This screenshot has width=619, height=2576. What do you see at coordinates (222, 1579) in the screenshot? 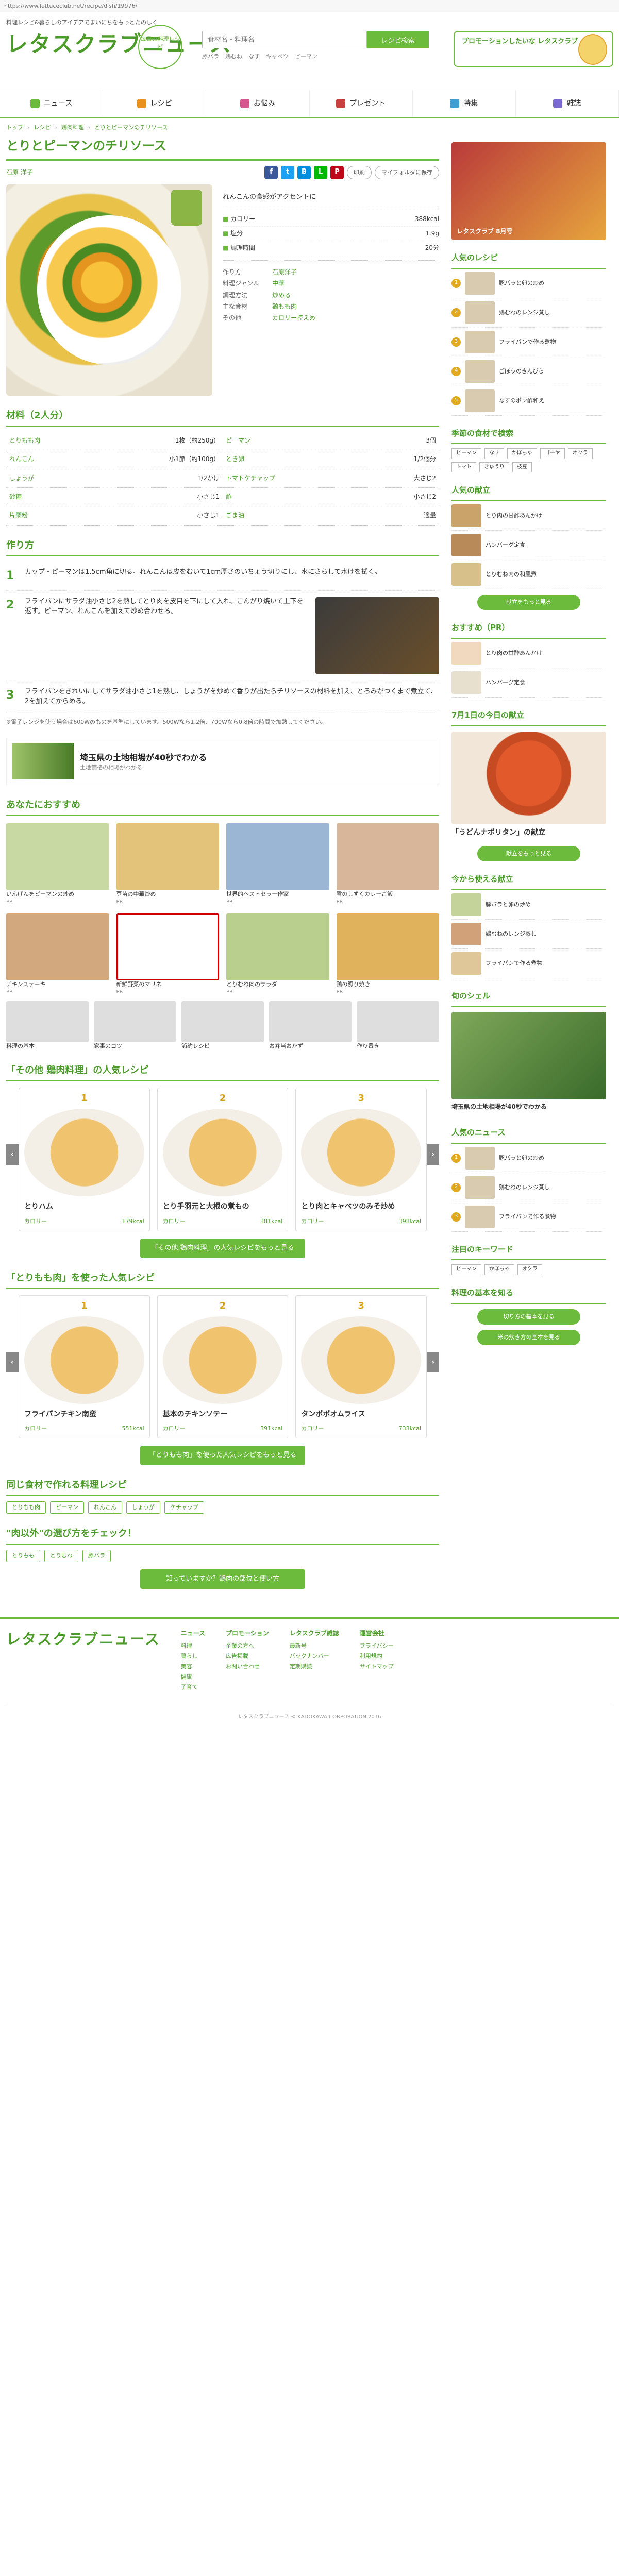
I see `meat-cut-guide-button: 知っていますか？鶏肉の部位と使い方` at bounding box center [222, 1579].